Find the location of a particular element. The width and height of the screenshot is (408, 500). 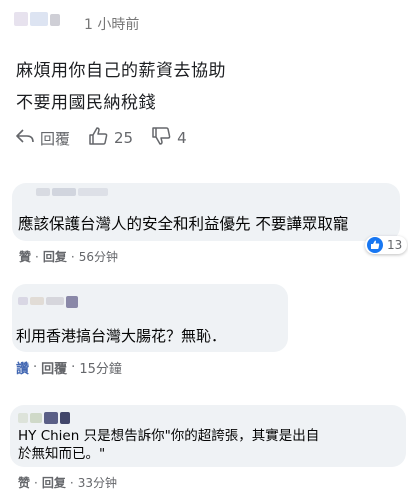

comment-time: 56分钟 is located at coordinates (98, 257).